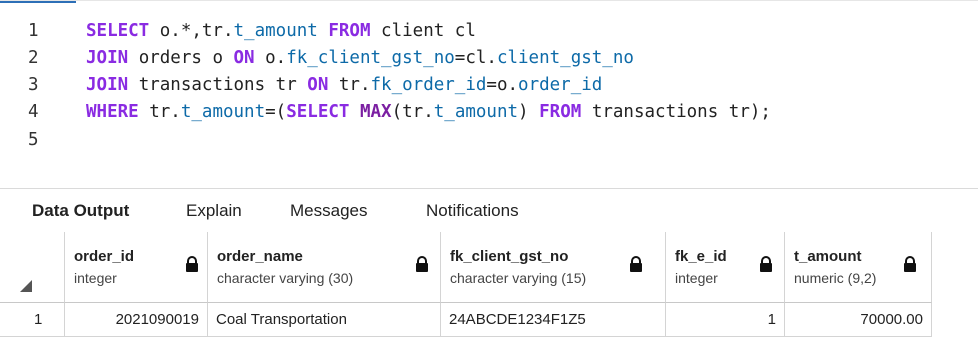 The image size is (978, 347). Describe the element at coordinates (191, 31) in the screenshot. I see `code-token: o.*,tr.` at that location.